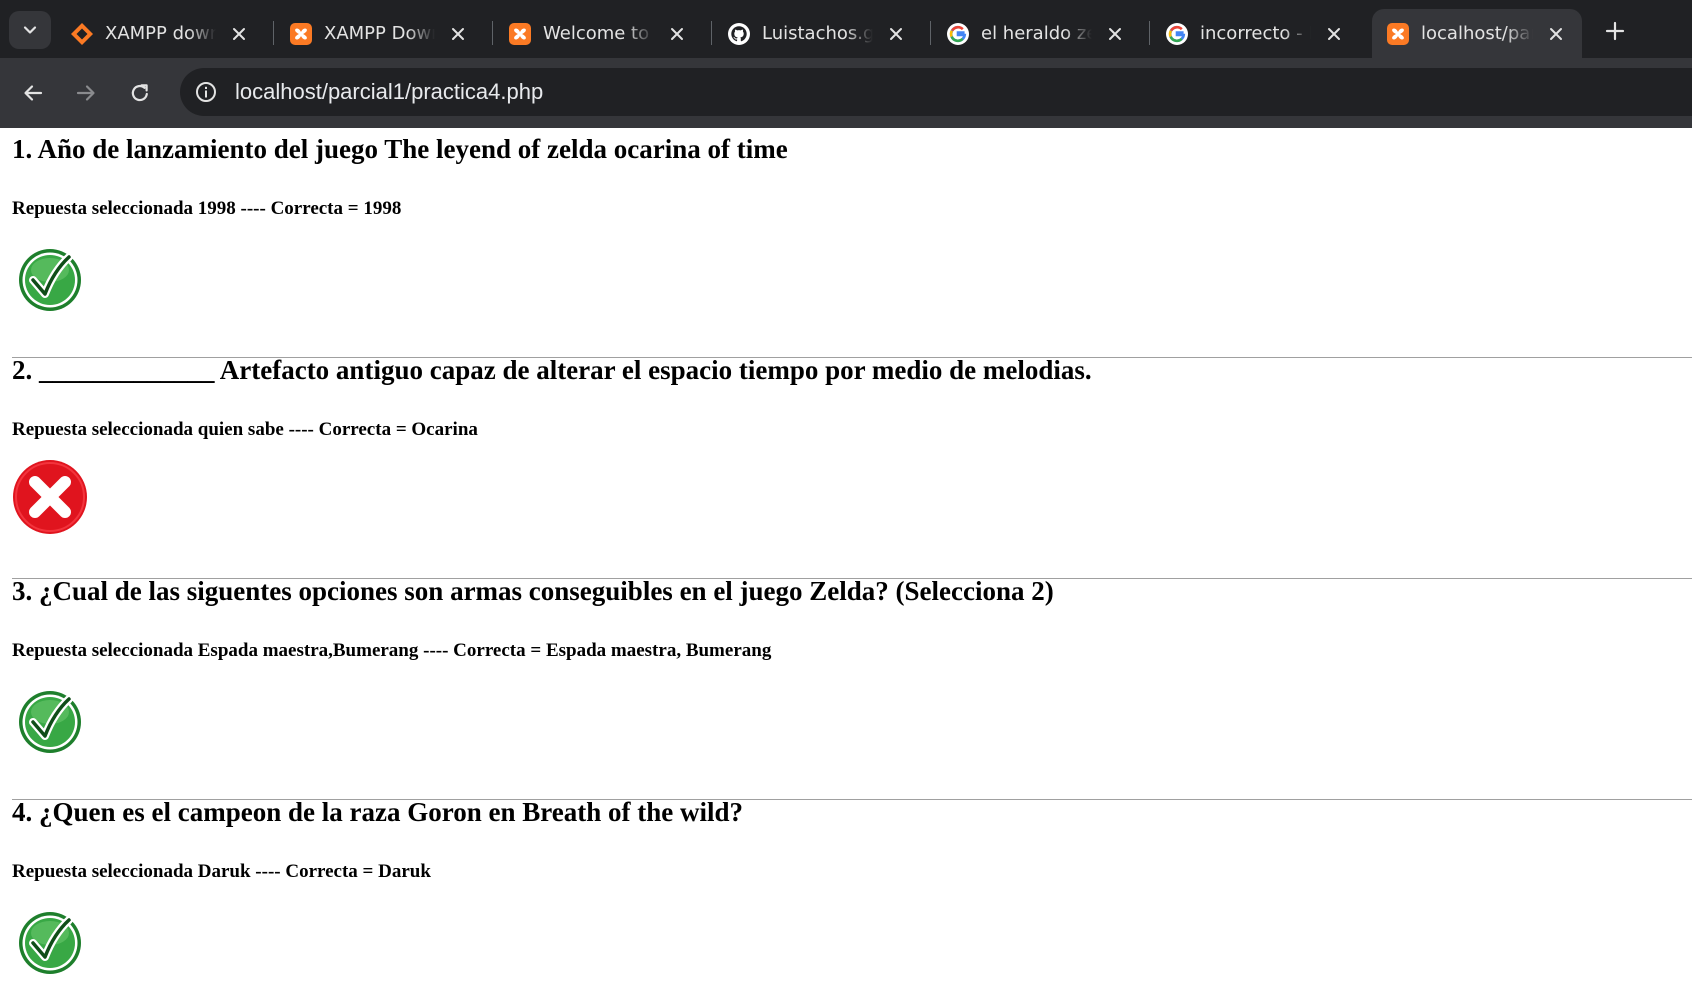 This screenshot has height=994, width=1692. I want to click on back-button, so click(33, 93).